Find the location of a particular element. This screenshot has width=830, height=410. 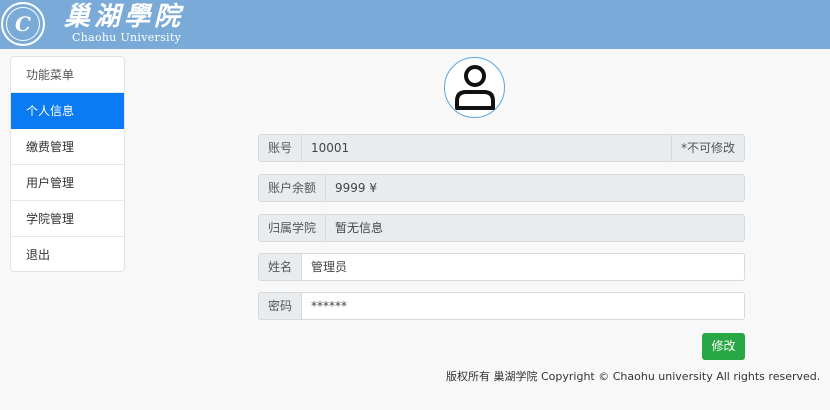

university-seal-icon: C is located at coordinates (23, 24).